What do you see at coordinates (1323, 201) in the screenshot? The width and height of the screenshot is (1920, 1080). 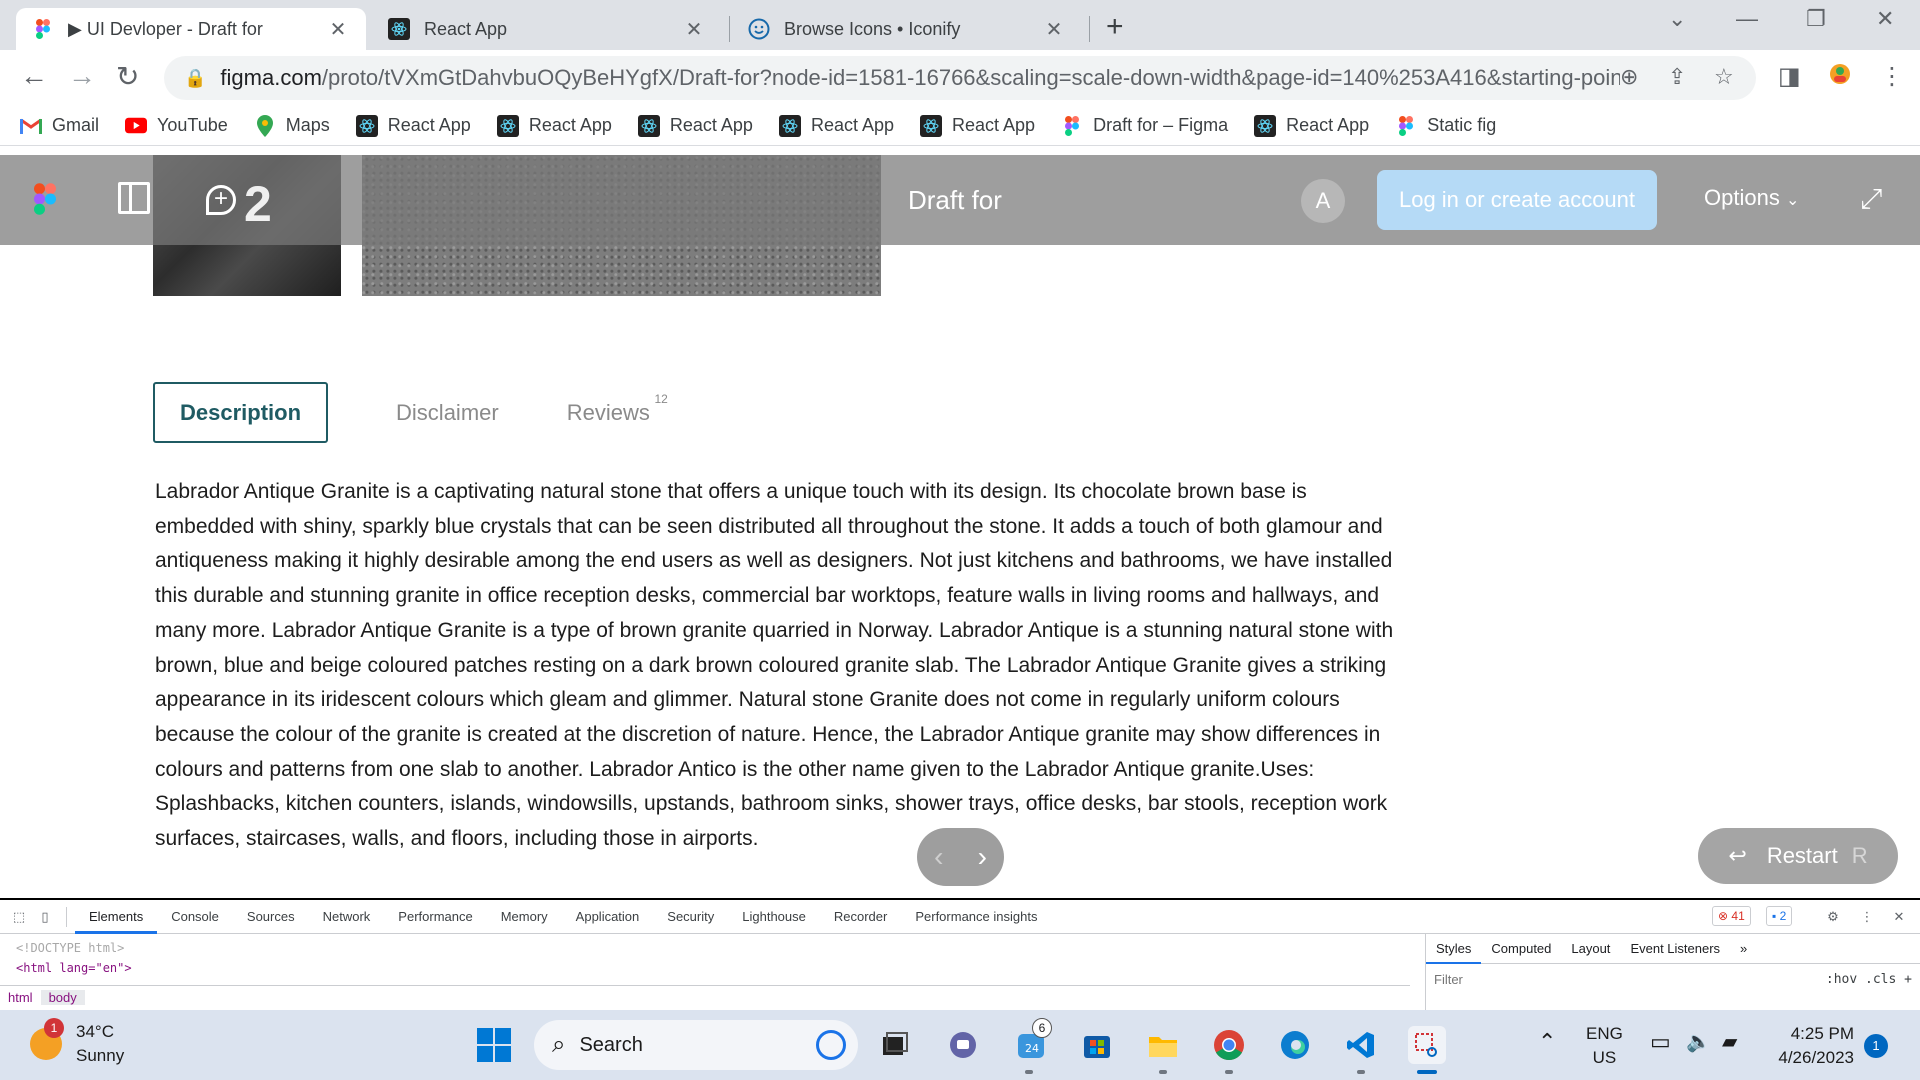 I see `avatar: A` at bounding box center [1323, 201].